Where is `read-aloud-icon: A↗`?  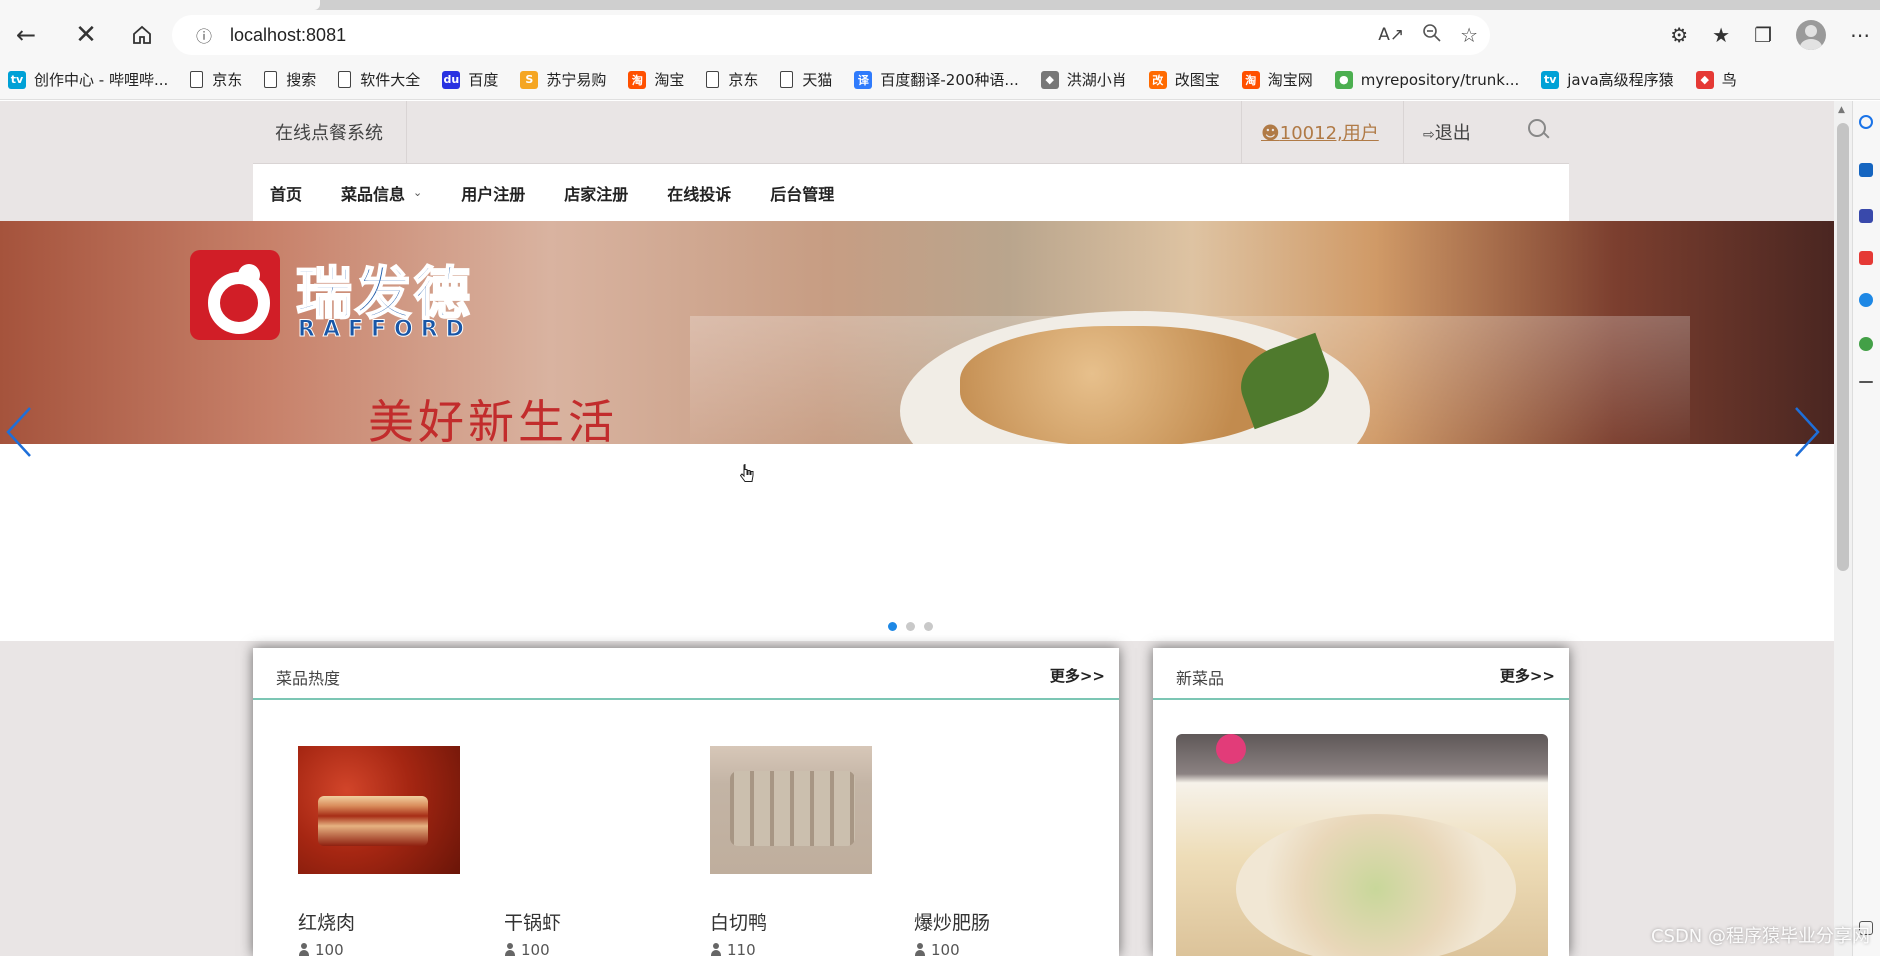 read-aloud-icon: A↗ is located at coordinates (1391, 35).